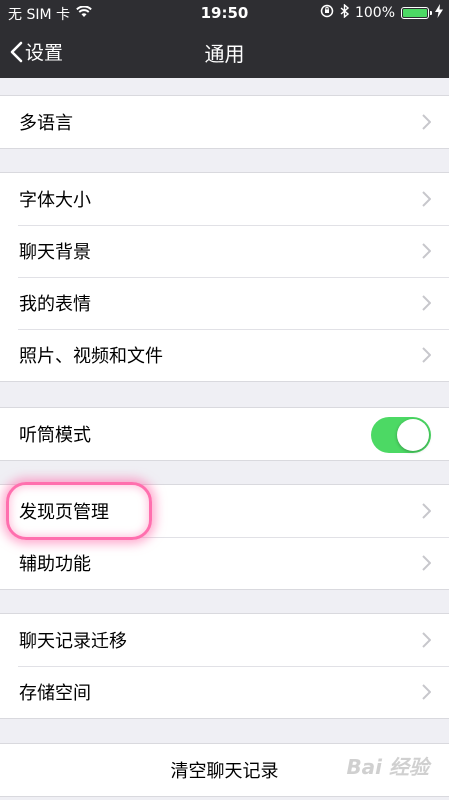  Describe the element at coordinates (224, 355) in the screenshot. I see `list-item-media-files: 照片、视频和文件` at that location.